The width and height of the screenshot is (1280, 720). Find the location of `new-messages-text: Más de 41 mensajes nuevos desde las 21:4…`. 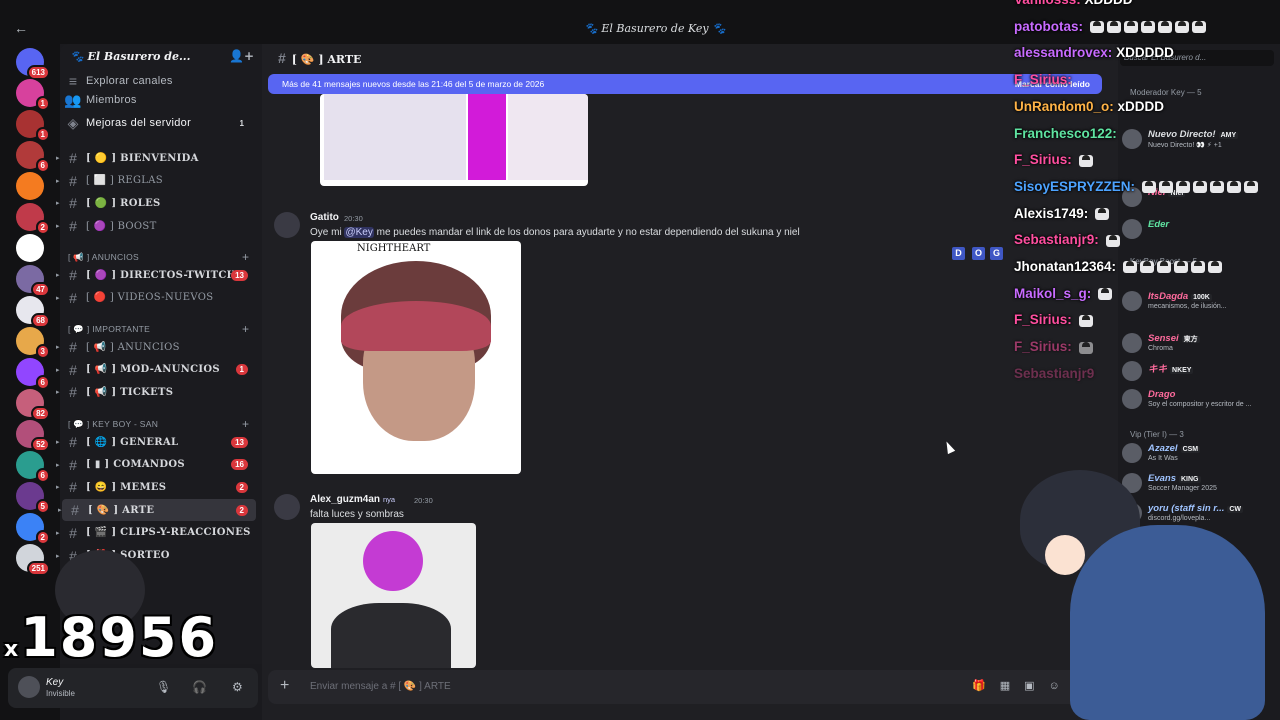

new-messages-text: Más de 41 mensajes nuevos desde las 21:4… is located at coordinates (413, 84).